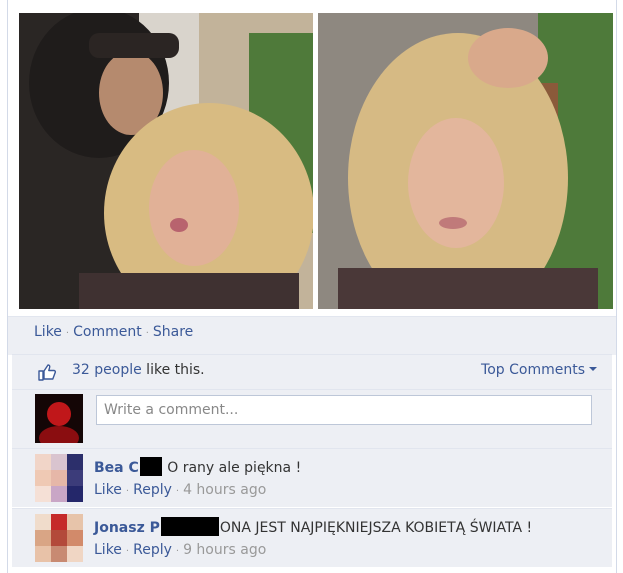  Describe the element at coordinates (47, 372) in the screenshot. I see `thumbs-up-icon` at that location.